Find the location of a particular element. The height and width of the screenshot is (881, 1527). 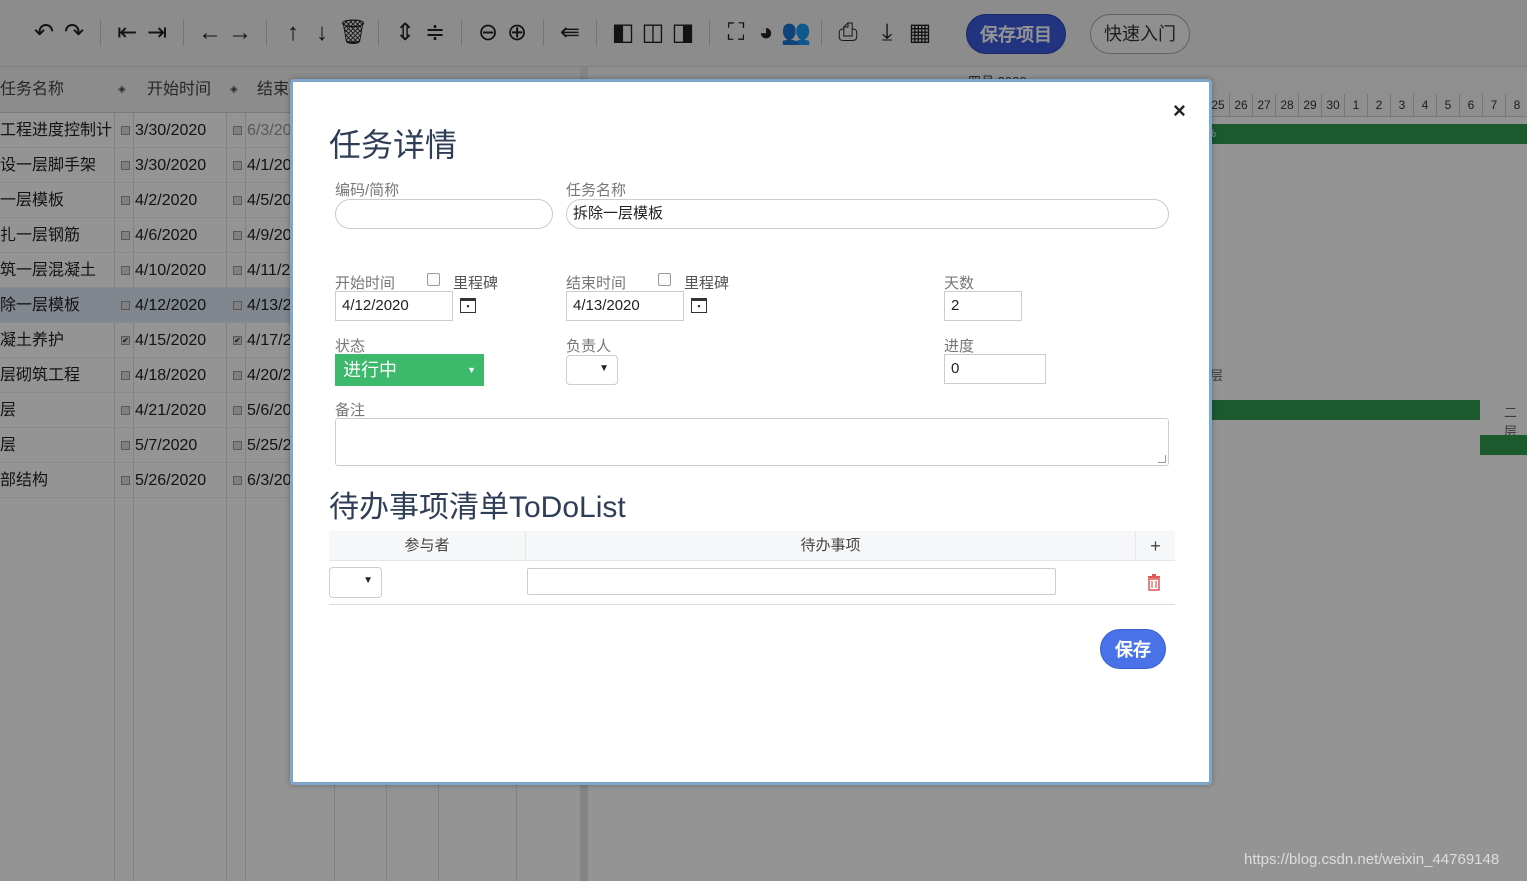

save-button: 保存 is located at coordinates (1133, 649).